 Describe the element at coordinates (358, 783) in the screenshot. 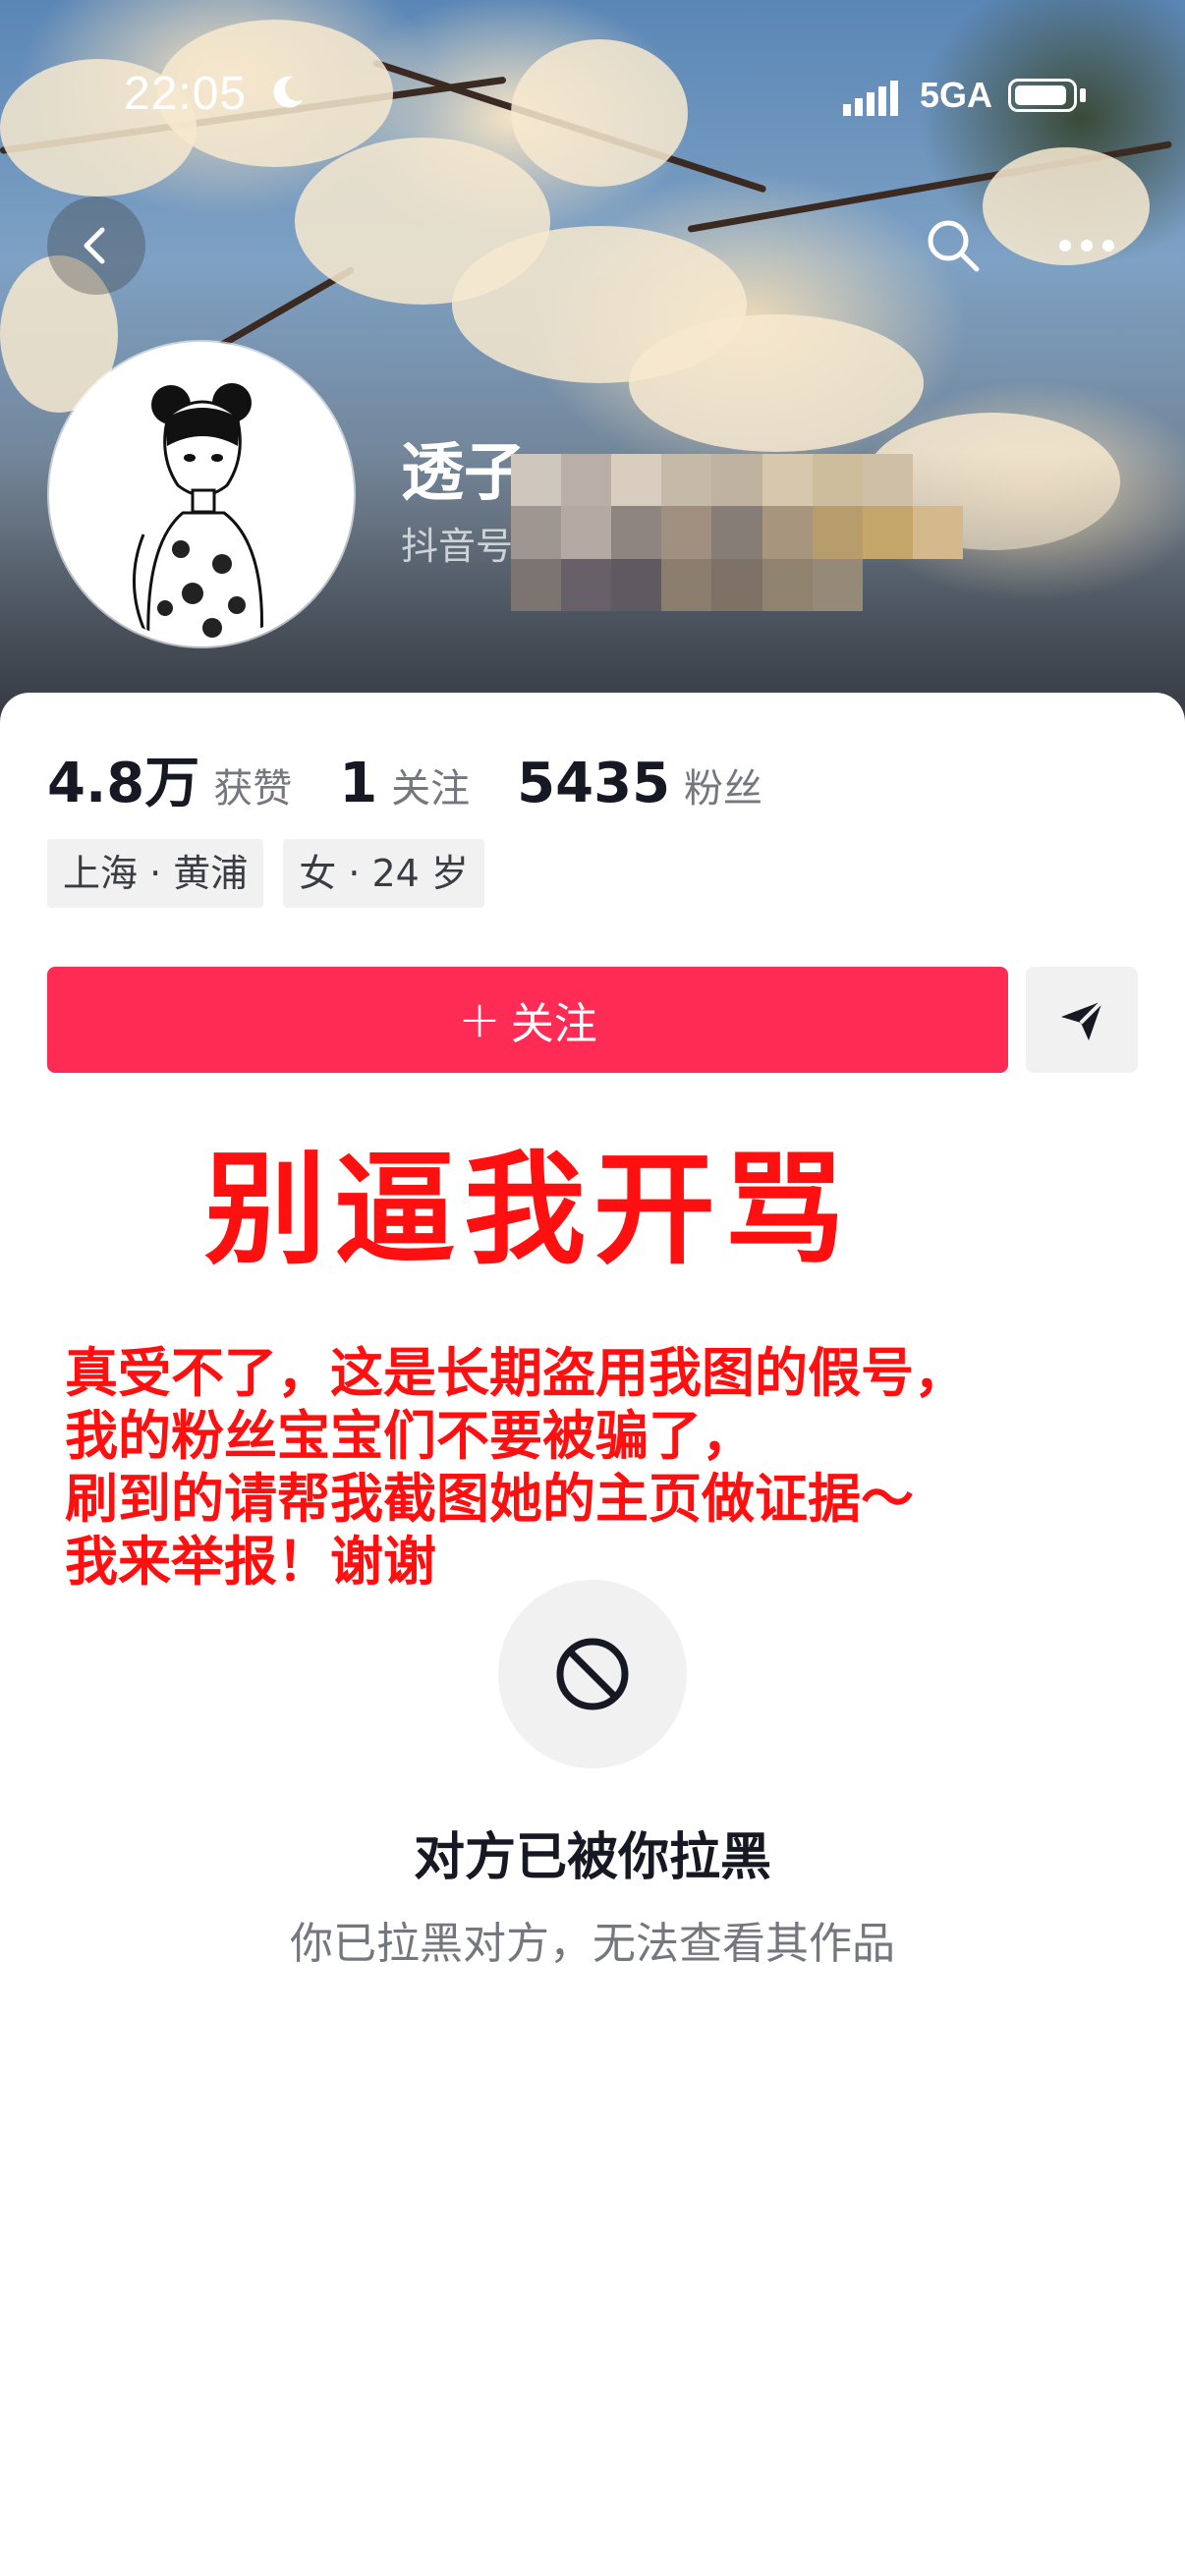

I see `following-count: 1` at that location.